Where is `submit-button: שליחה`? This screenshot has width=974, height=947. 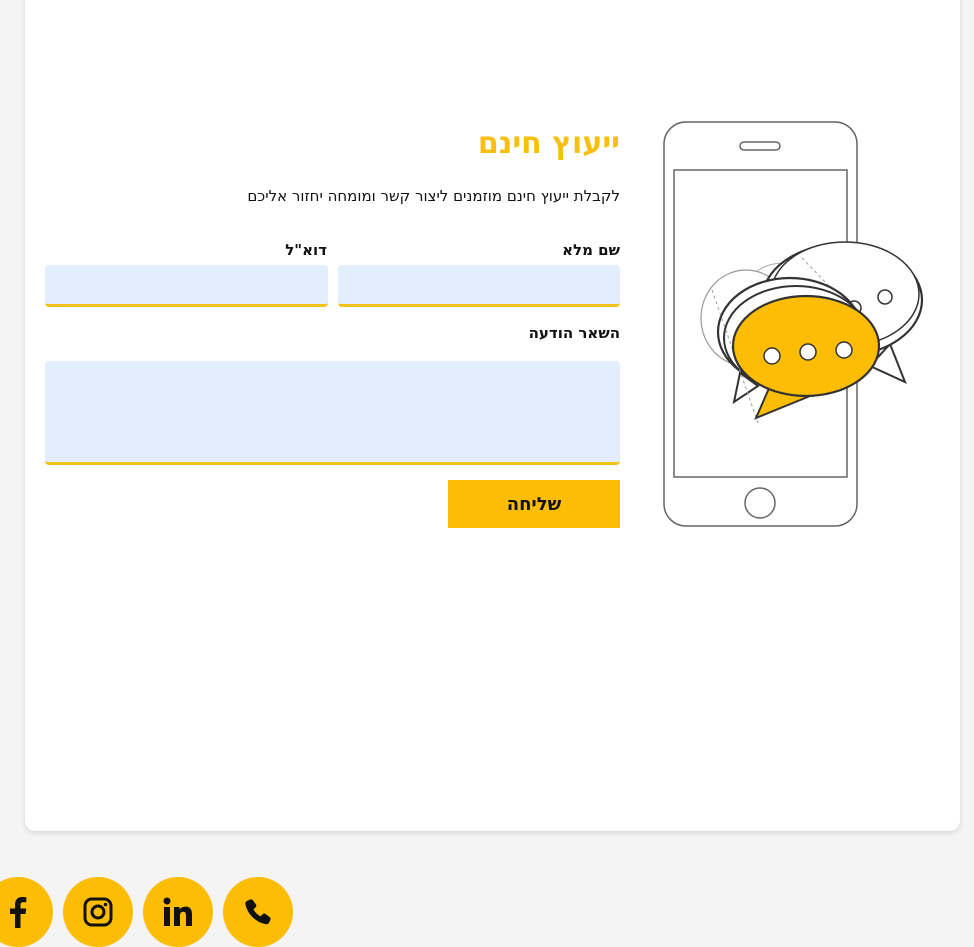
submit-button: שליחה is located at coordinates (534, 504).